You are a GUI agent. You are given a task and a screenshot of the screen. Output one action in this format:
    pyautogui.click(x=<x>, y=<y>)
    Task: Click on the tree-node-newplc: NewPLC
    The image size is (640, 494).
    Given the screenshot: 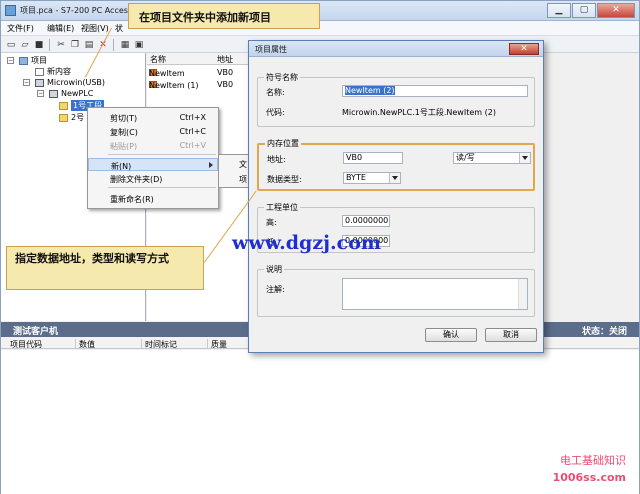 What is the action you would take?
    pyautogui.click(x=71, y=93)
    